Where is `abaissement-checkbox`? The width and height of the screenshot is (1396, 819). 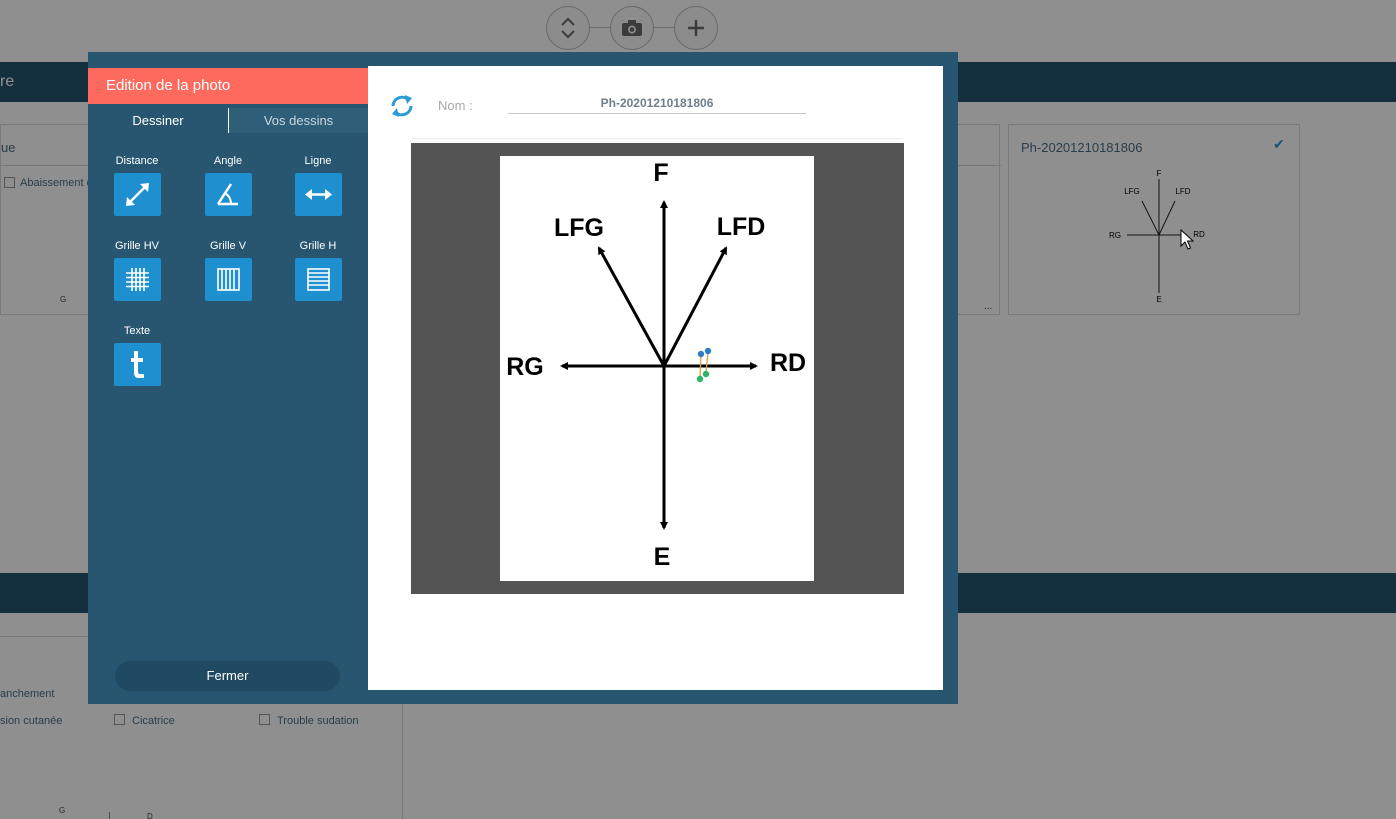 abaissement-checkbox is located at coordinates (9, 182).